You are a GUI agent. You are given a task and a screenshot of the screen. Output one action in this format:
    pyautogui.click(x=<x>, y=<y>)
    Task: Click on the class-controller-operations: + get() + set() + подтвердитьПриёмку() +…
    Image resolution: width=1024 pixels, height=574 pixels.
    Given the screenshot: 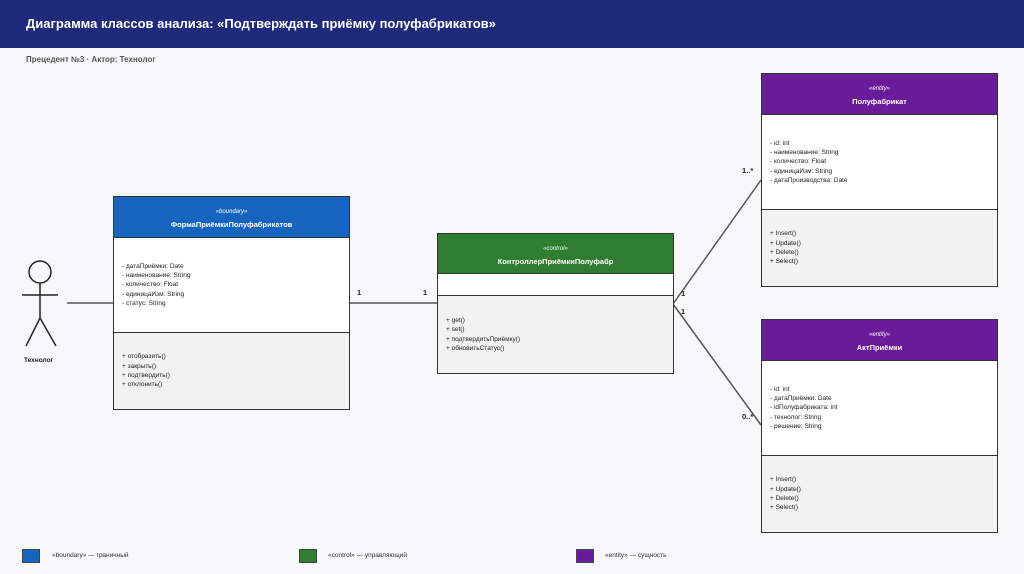 What is the action you would take?
    pyautogui.click(x=555, y=334)
    